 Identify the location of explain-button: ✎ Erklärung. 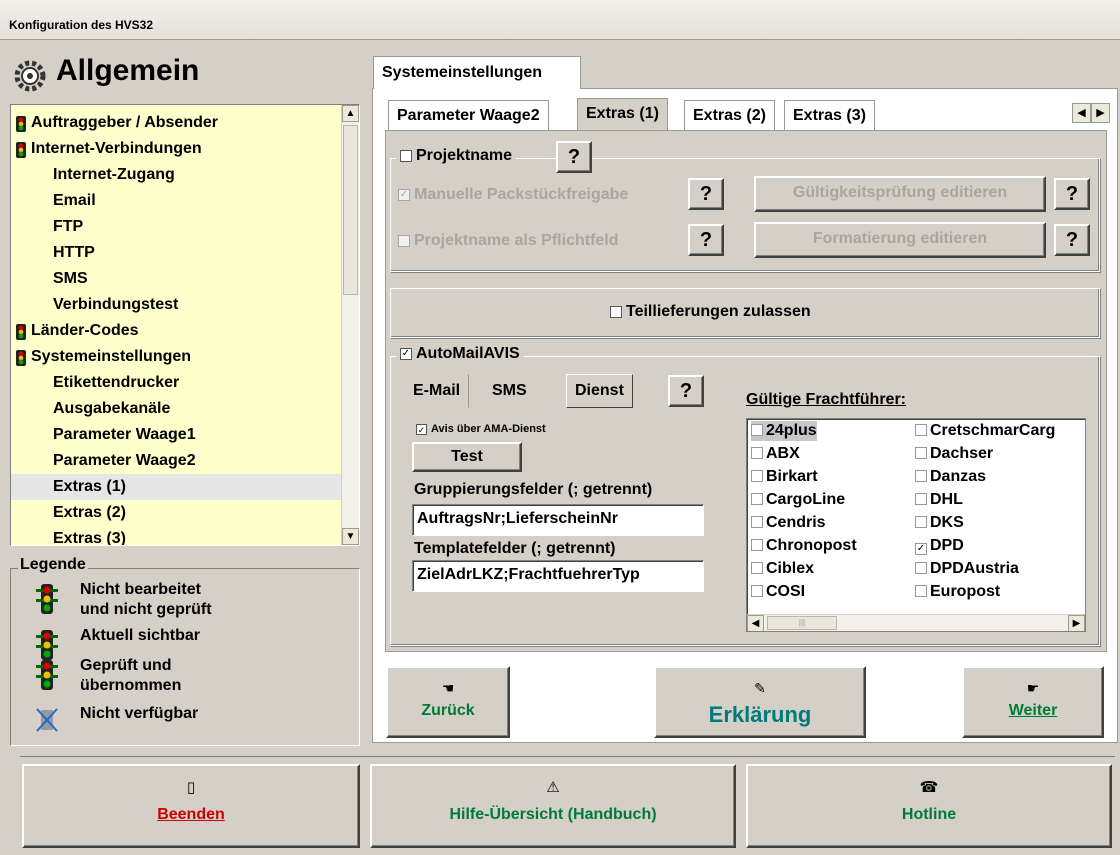
(760, 702).